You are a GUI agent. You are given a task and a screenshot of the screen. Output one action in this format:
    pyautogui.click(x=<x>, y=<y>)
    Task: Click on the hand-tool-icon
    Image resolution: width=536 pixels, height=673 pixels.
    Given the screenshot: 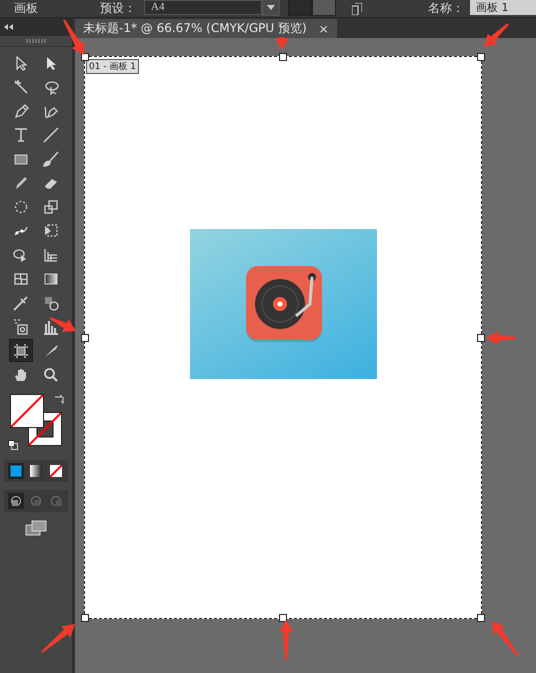 What is the action you would take?
    pyautogui.click(x=21, y=374)
    